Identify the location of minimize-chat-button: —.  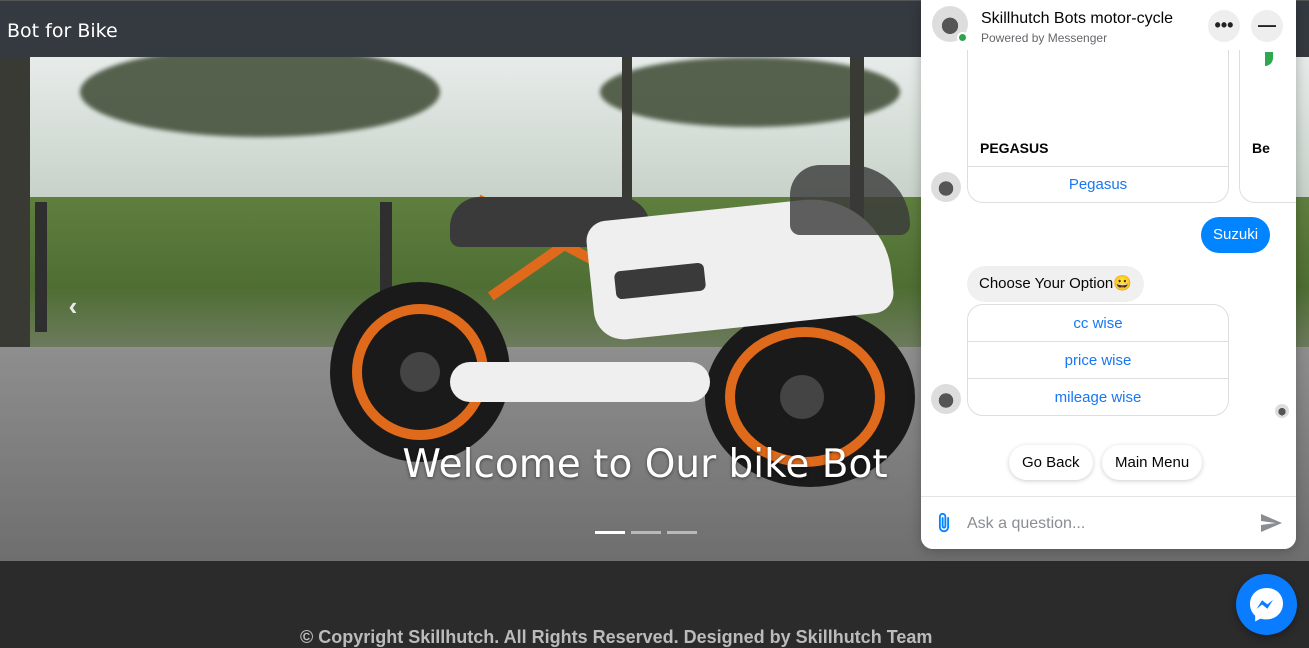
(1267, 26).